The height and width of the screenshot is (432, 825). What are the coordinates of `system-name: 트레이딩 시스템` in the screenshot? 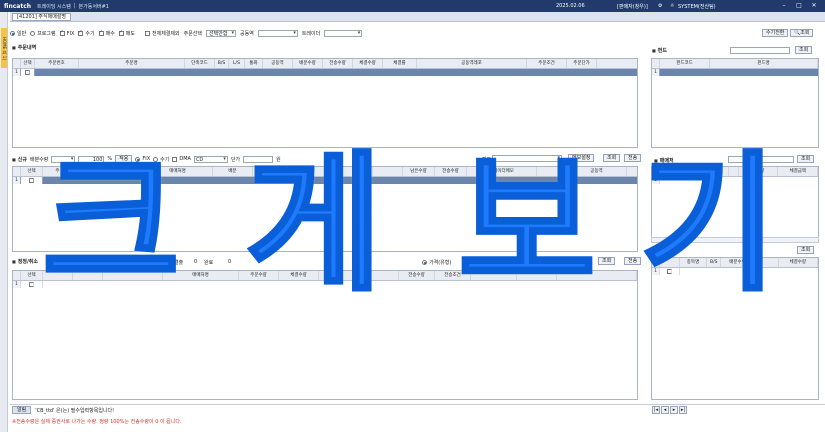 It's located at (54, 6).